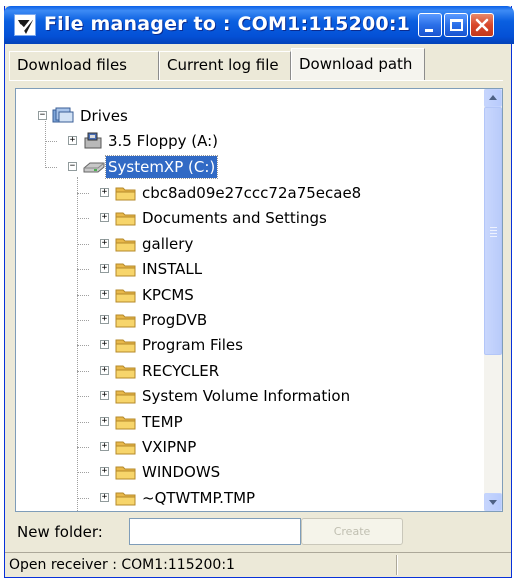 The height and width of the screenshot is (582, 516). Describe the element at coordinates (397, 565) in the screenshot. I see `status-separator` at that location.